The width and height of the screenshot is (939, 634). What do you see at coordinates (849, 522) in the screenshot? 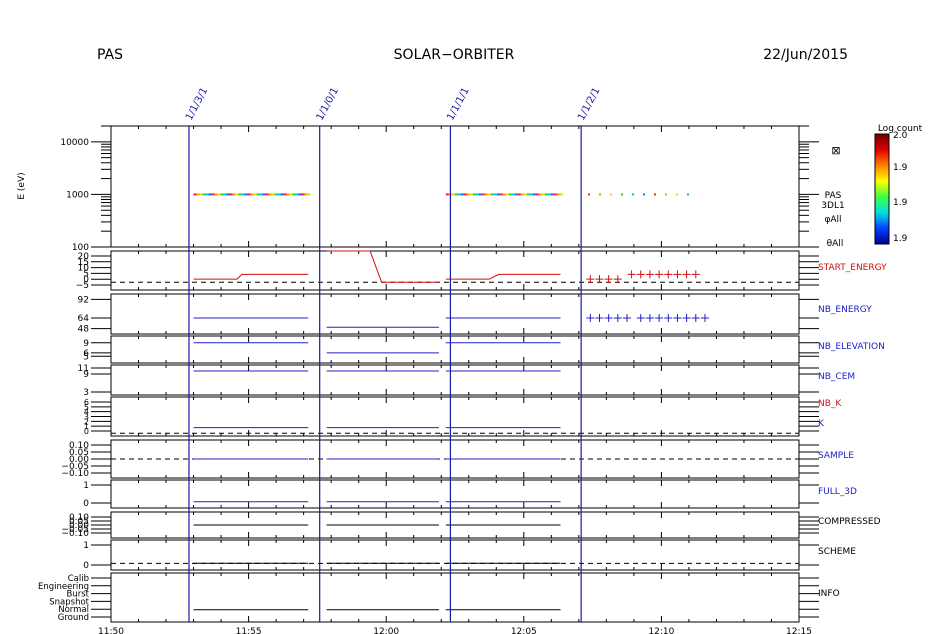
I see `panel-label: COMPRESSED` at bounding box center [849, 522].